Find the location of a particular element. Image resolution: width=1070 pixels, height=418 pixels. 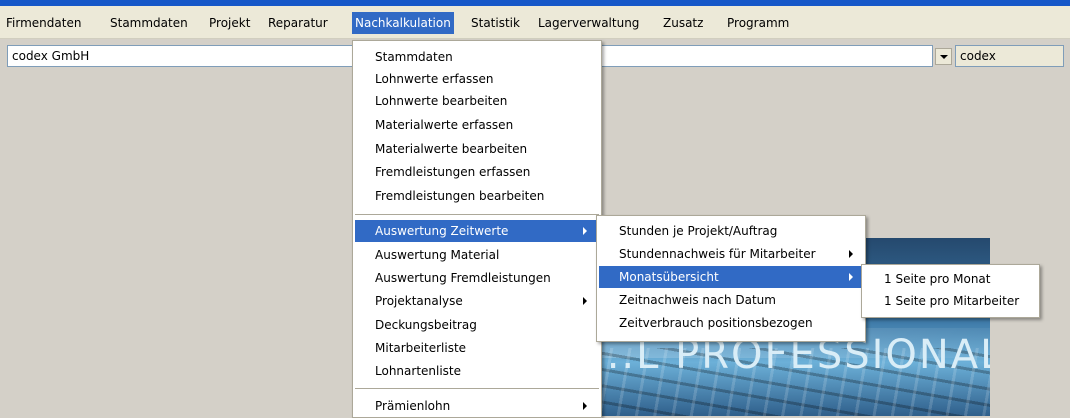

menuitem-auswertung-zeitwerte: Auswertung Zeitwerte is located at coordinates (477, 231).